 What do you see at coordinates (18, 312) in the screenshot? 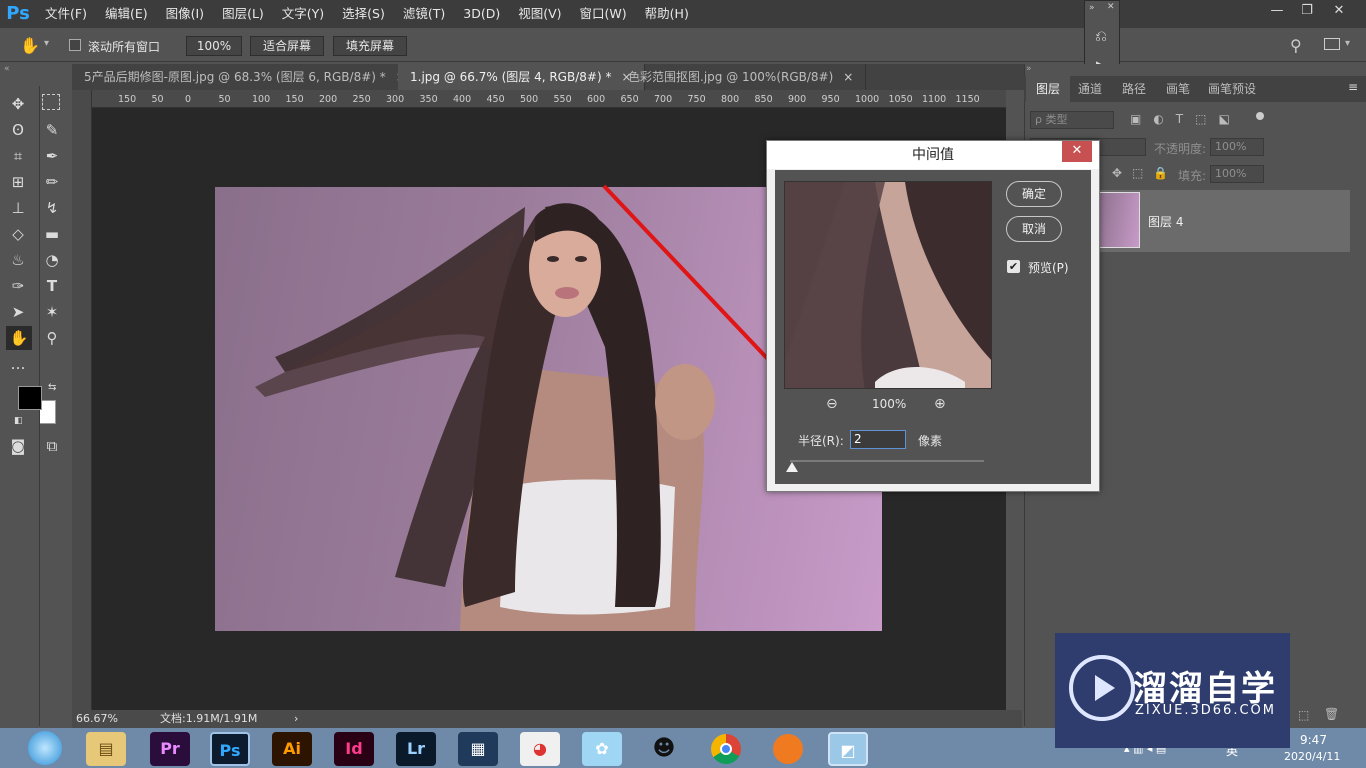
I see `path-select-tool-icon: ➤` at bounding box center [18, 312].